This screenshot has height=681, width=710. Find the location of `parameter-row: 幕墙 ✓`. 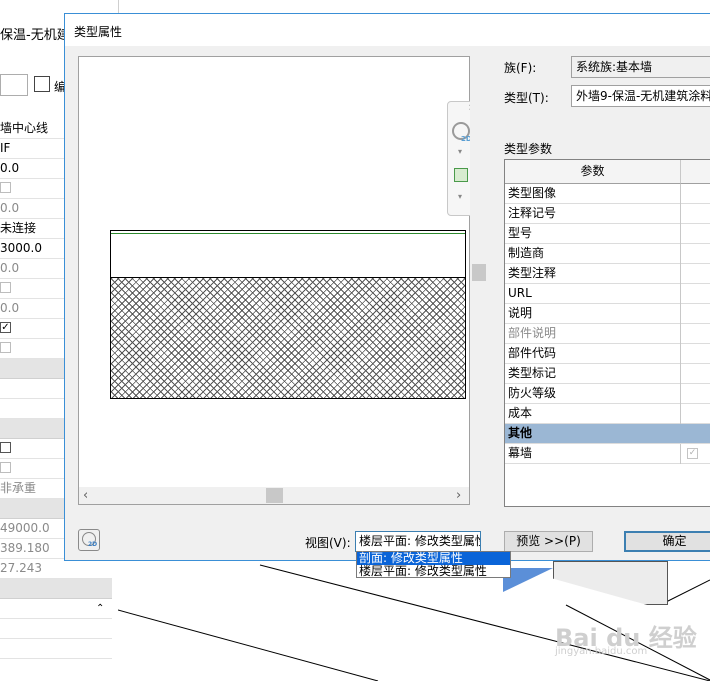

parameter-row: 幕墙 ✓ is located at coordinates (607, 454).